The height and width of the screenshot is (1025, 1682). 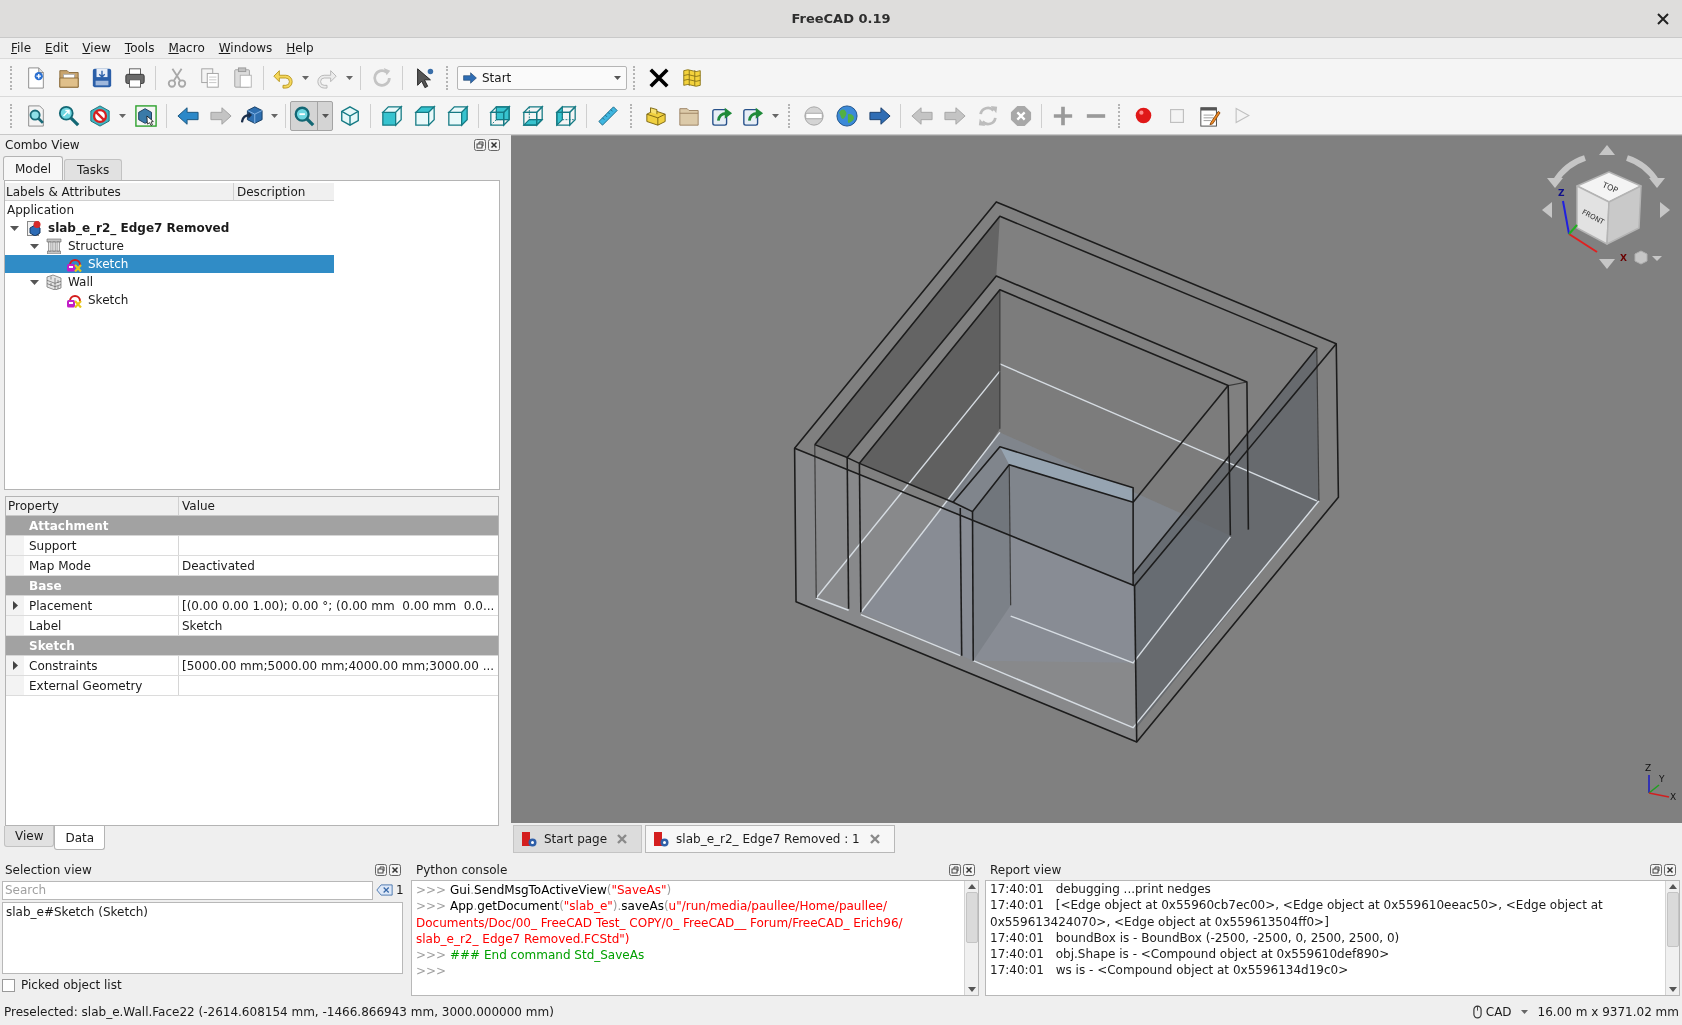 I want to click on tab: Model, so click(x=33, y=168).